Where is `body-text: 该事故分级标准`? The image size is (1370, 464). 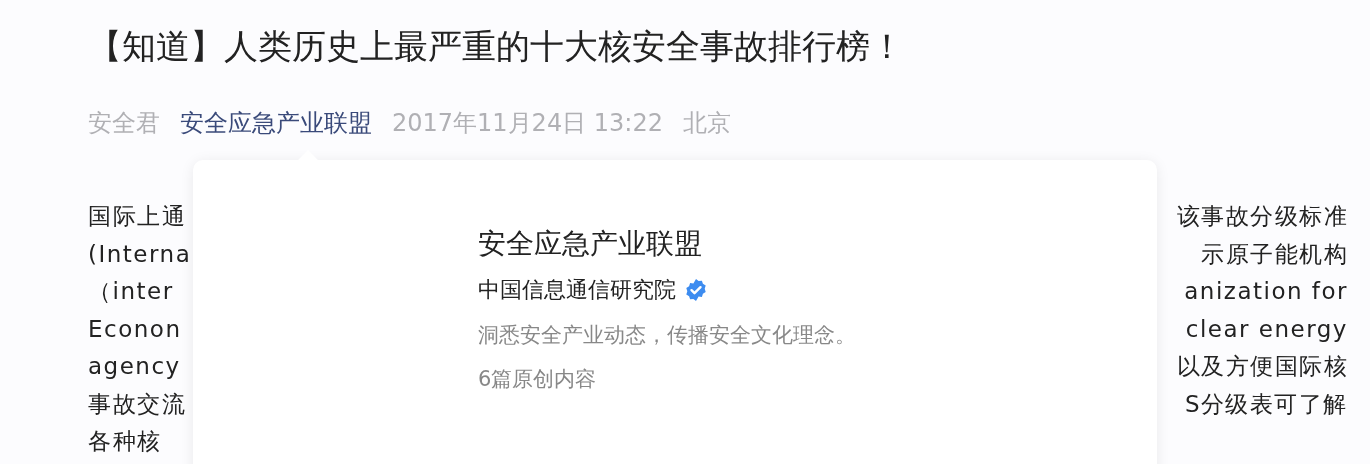
body-text: 该事故分级标准 is located at coordinates (1262, 216).